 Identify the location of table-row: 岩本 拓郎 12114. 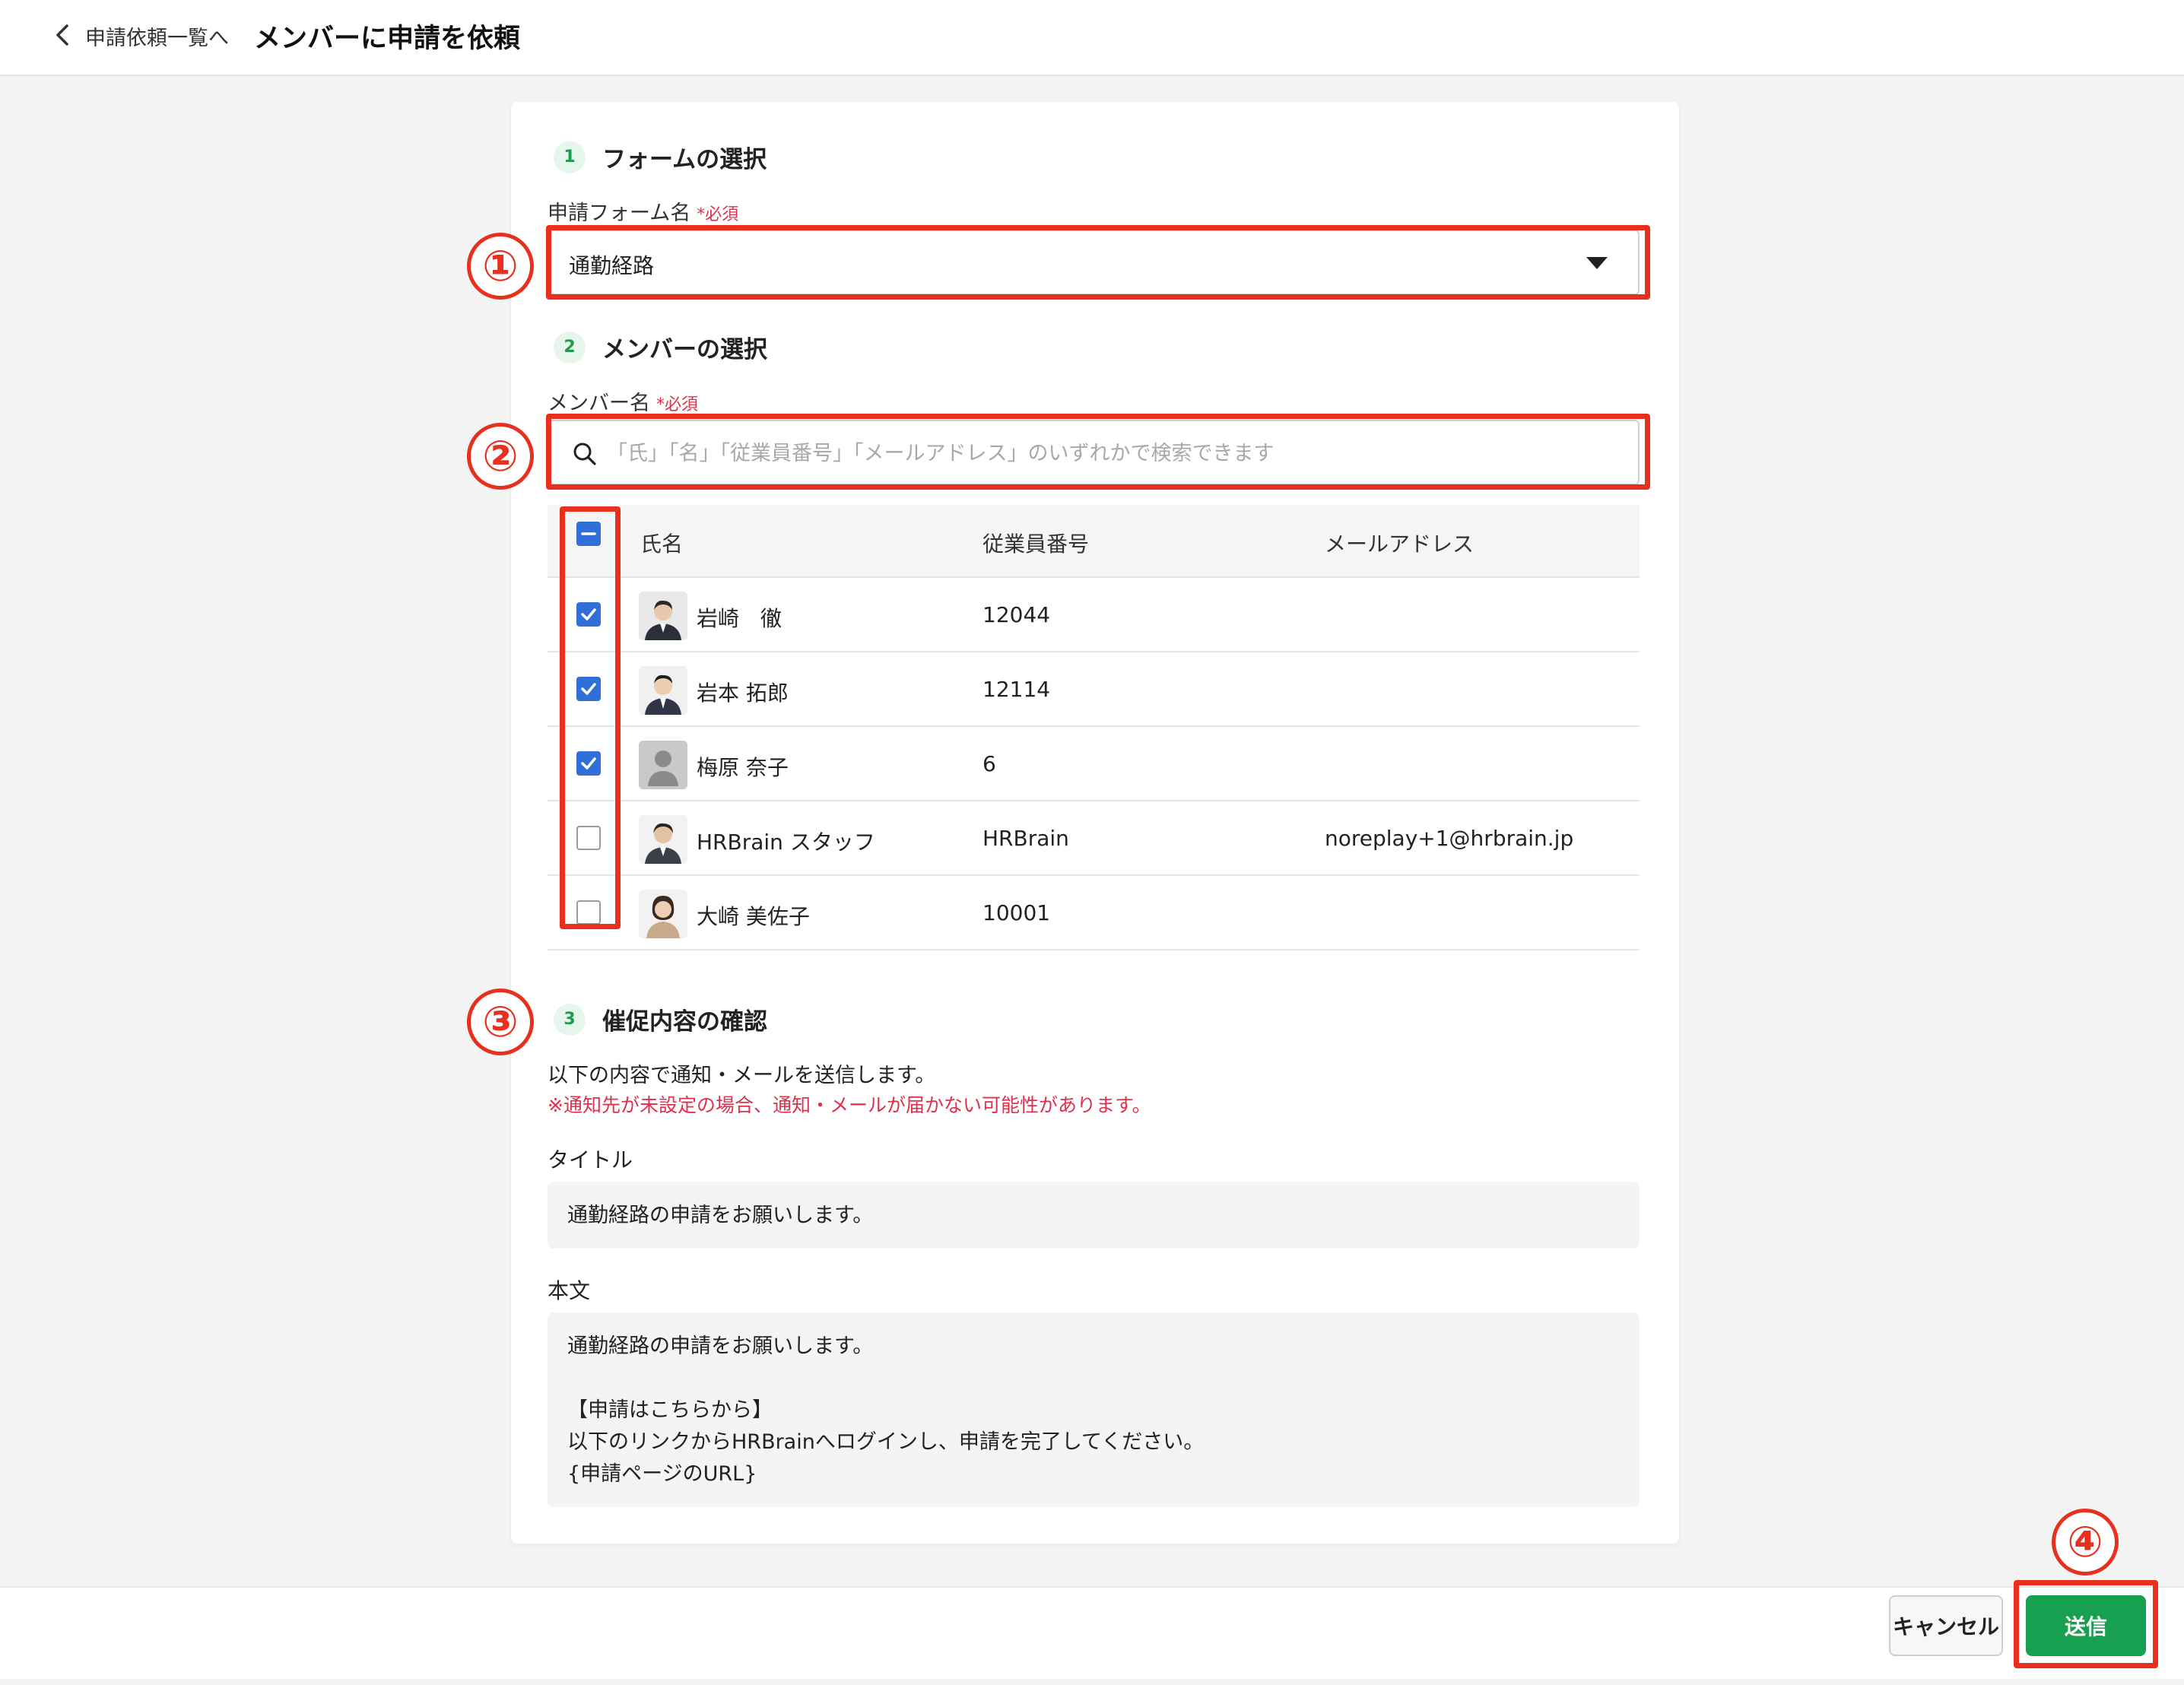
(1094, 689).